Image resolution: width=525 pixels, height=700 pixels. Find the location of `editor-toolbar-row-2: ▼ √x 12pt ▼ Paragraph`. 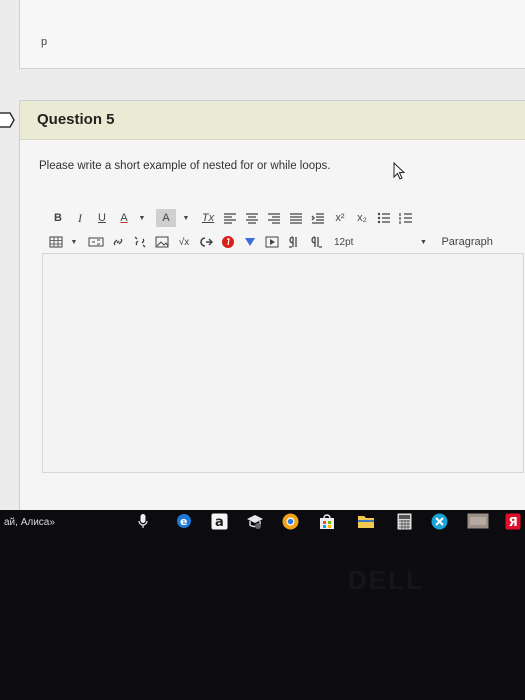

editor-toolbar-row-2: ▼ √x 12pt ▼ Paragraph is located at coordinates (268, 242).